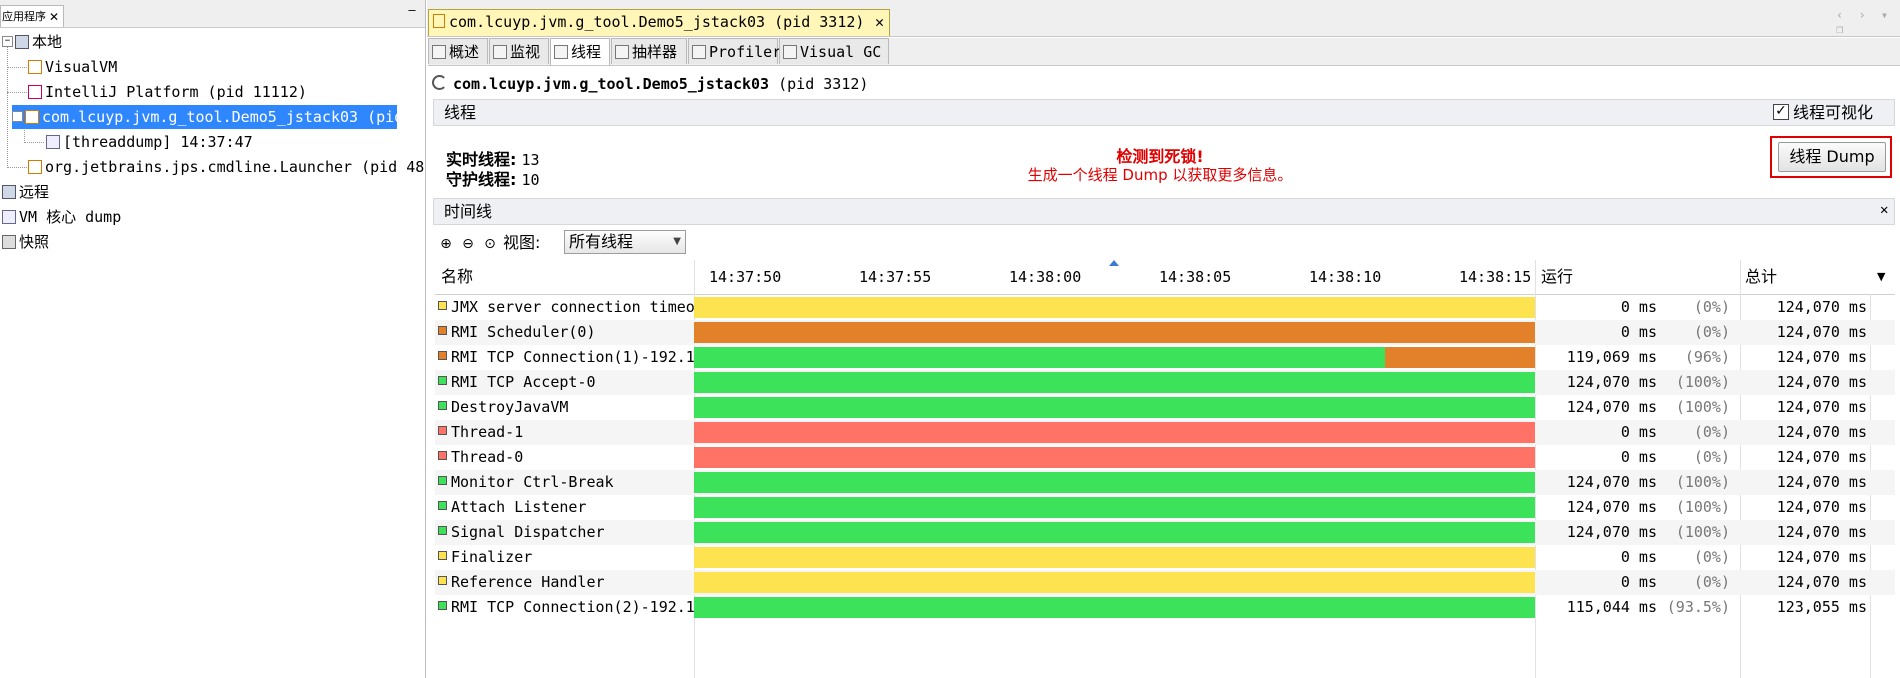  What do you see at coordinates (1781, 111) in the screenshot?
I see `checkbox-checked-icon: ✓` at bounding box center [1781, 111].